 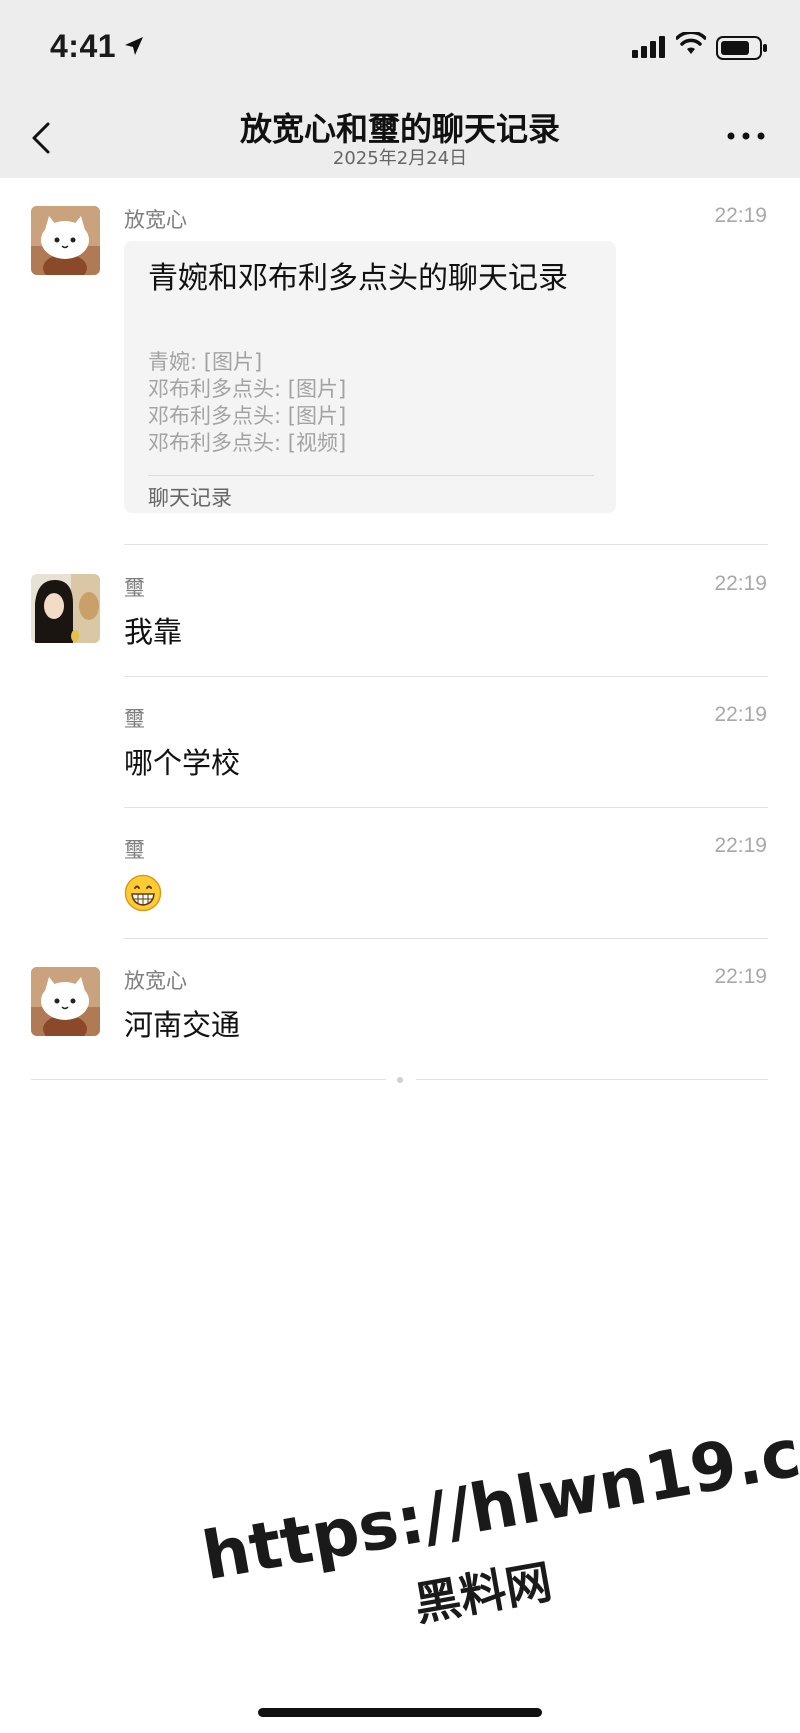 I want to click on chat-record-line: 邓布利多点头: [视频], so click(x=247, y=443).